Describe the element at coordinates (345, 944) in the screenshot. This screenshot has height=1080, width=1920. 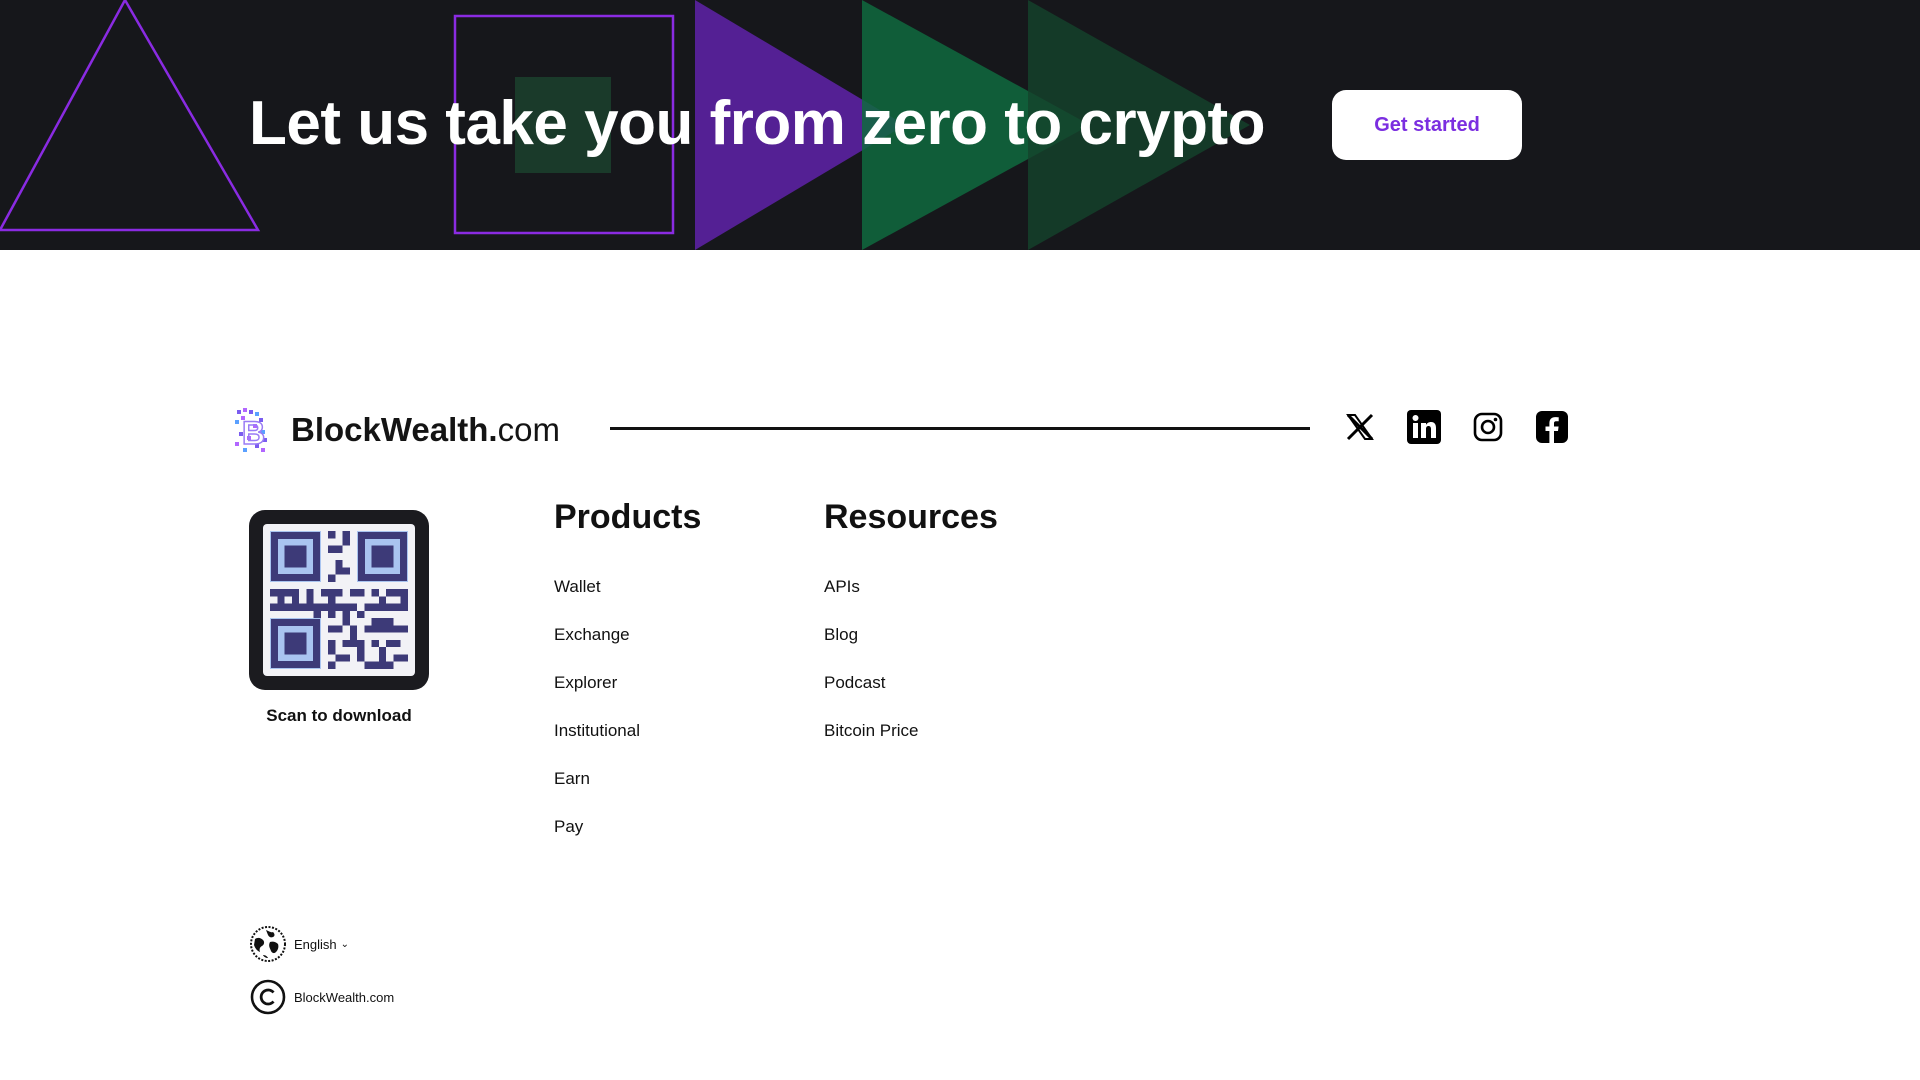
I see `chevron-down-icon: ⌄` at that location.